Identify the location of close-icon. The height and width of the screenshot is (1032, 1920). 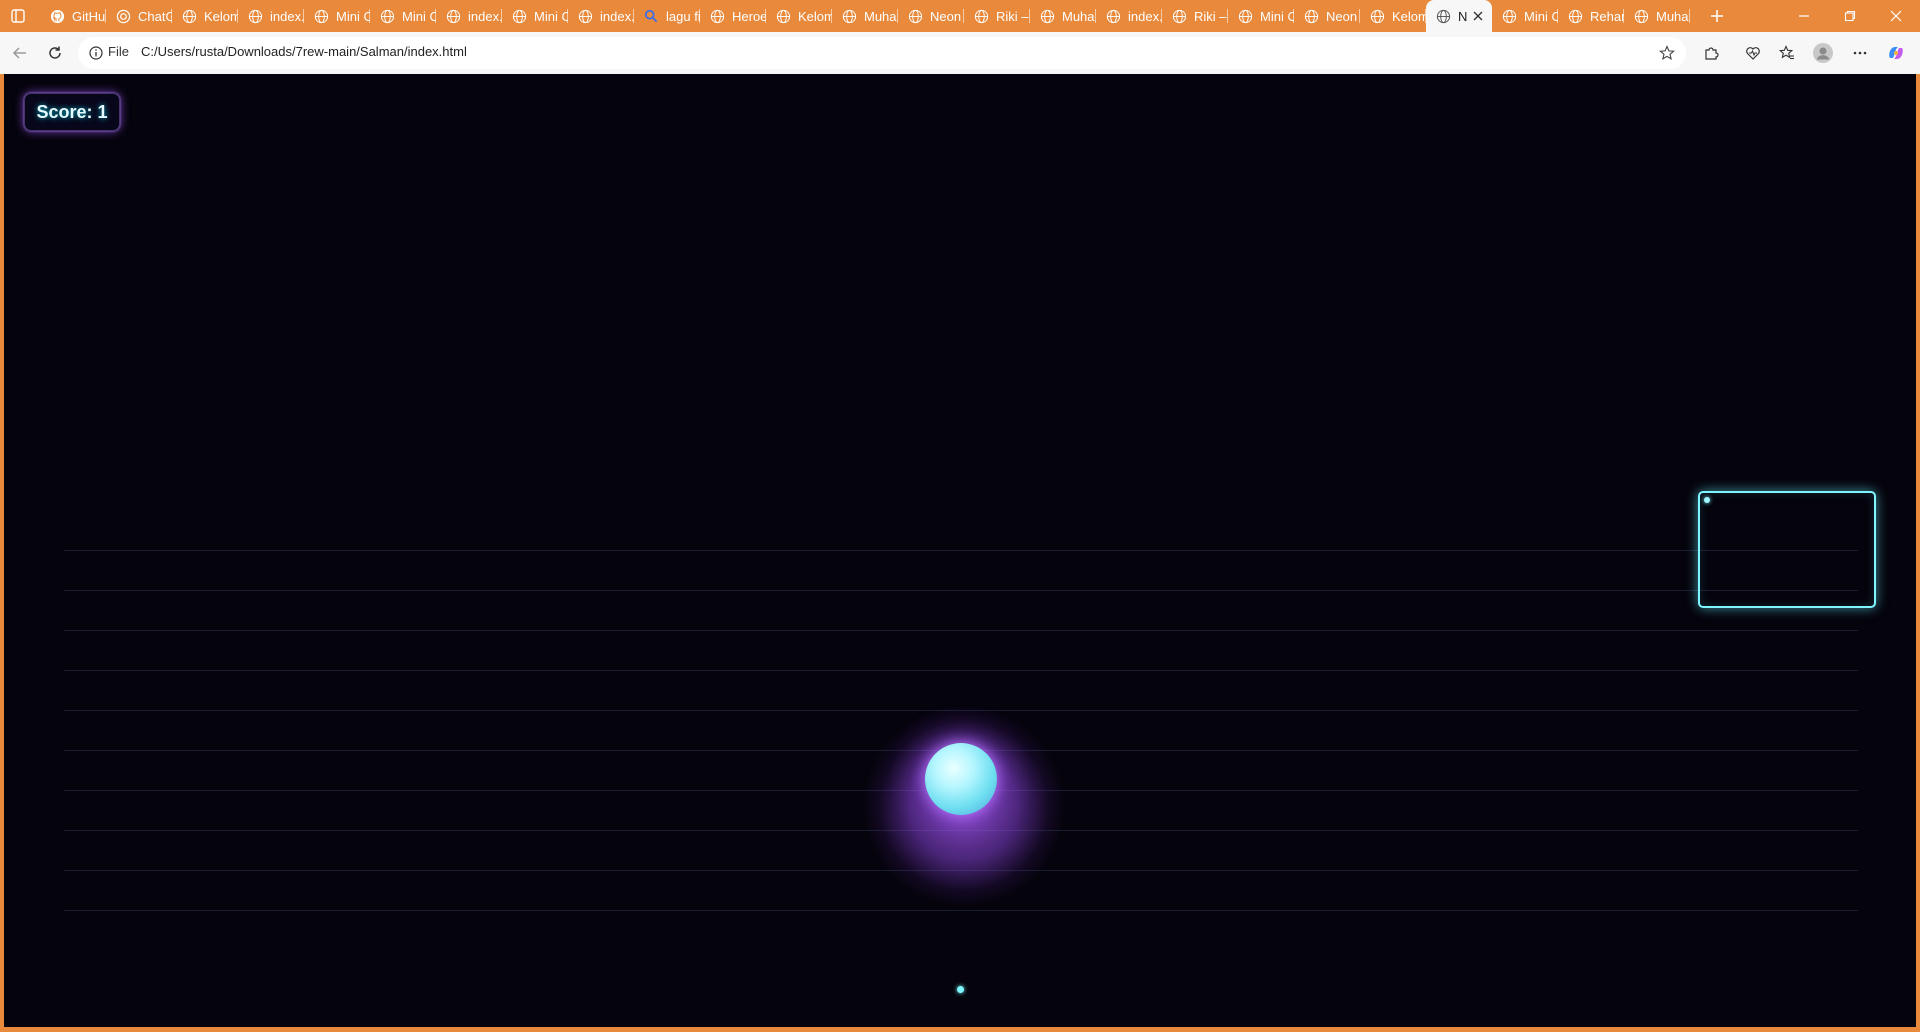
(1896, 16).